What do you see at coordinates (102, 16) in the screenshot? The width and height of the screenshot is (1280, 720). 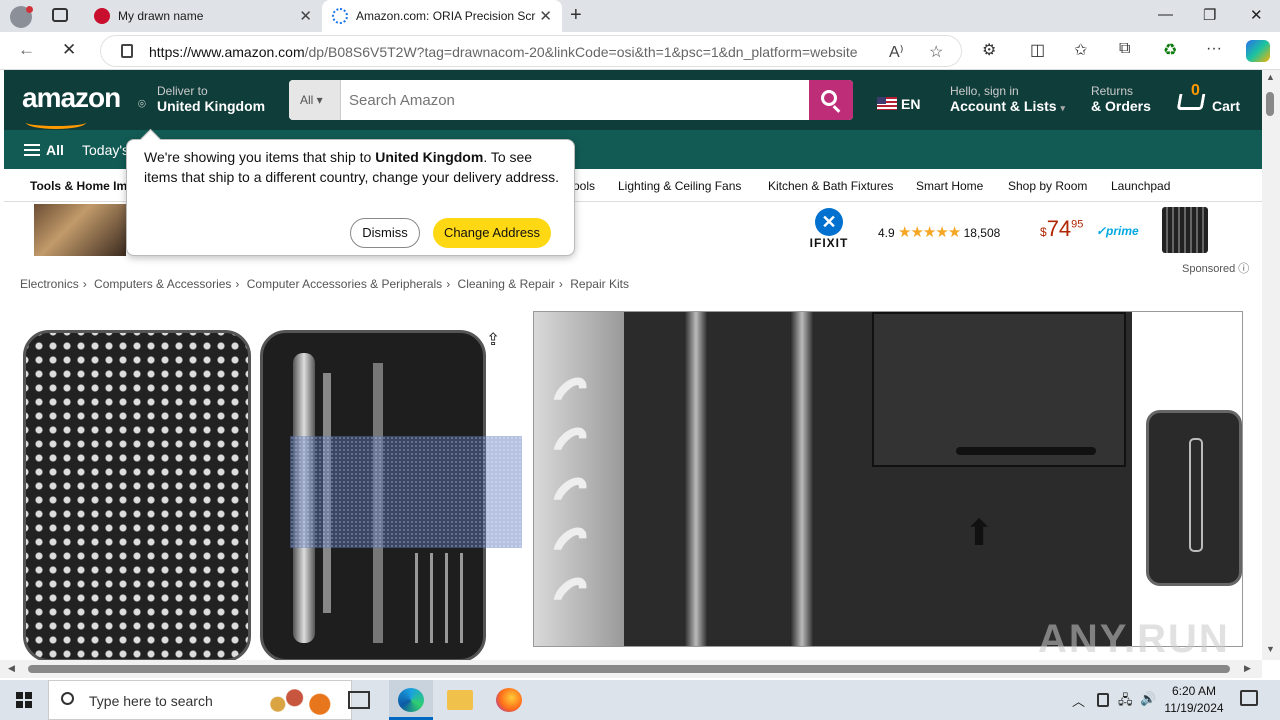 I see `tab-favicon-icon` at bounding box center [102, 16].